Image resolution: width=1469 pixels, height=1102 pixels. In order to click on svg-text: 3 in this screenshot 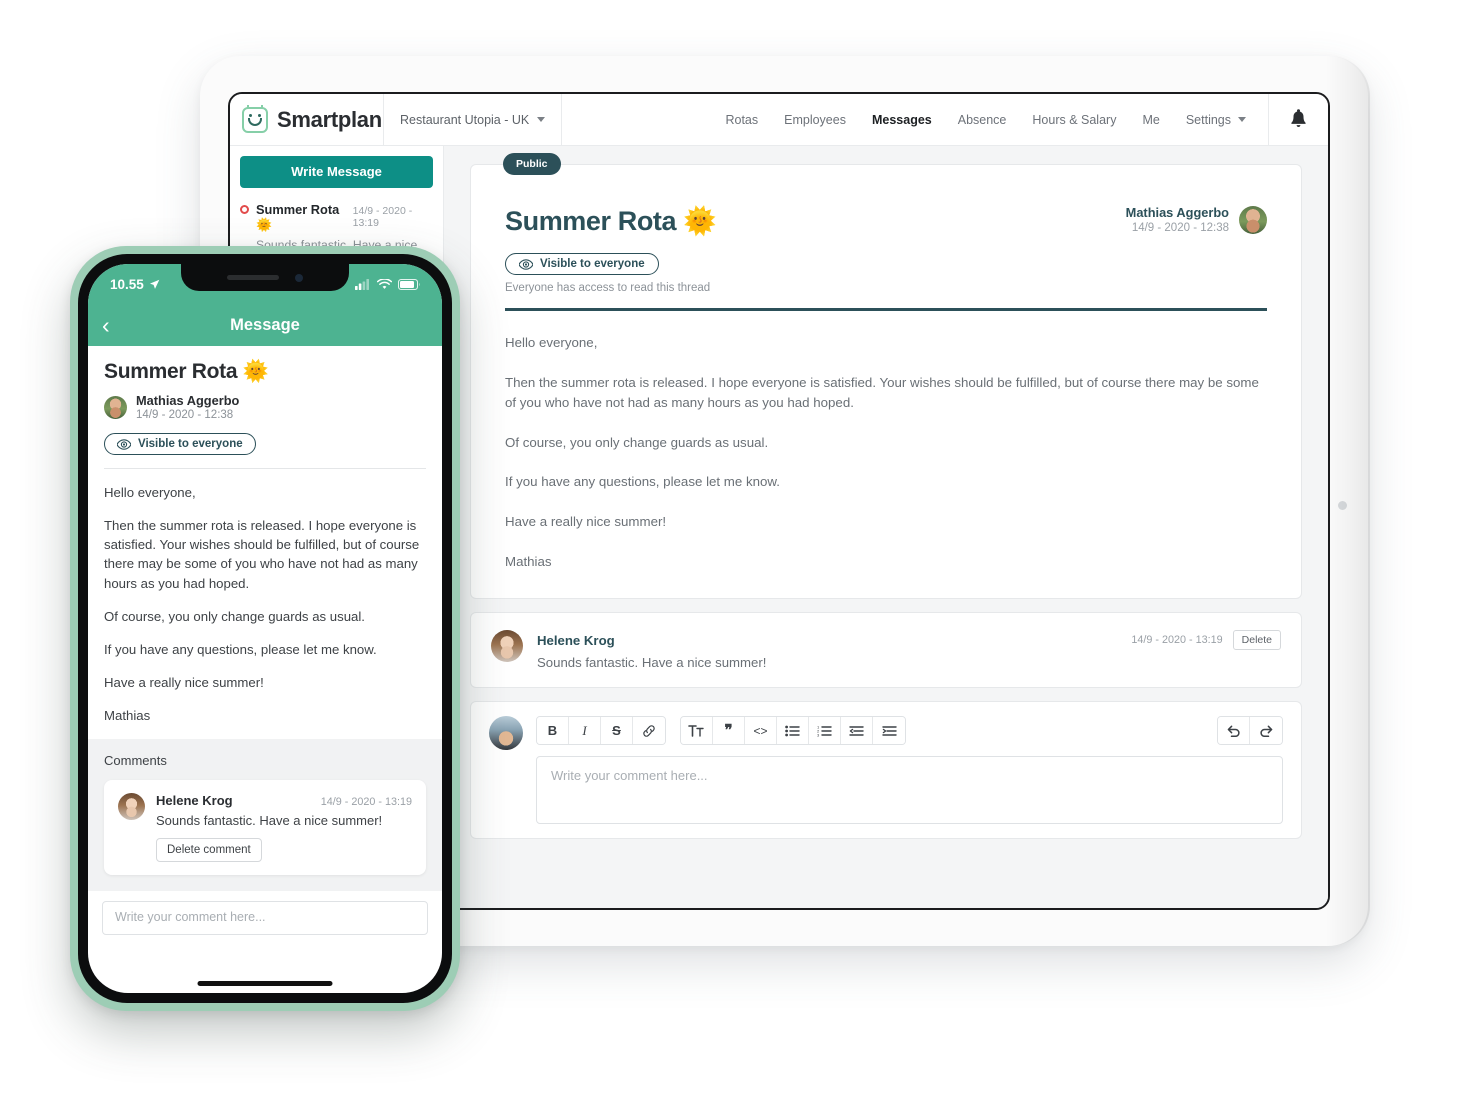, I will do `click(818, 734)`.